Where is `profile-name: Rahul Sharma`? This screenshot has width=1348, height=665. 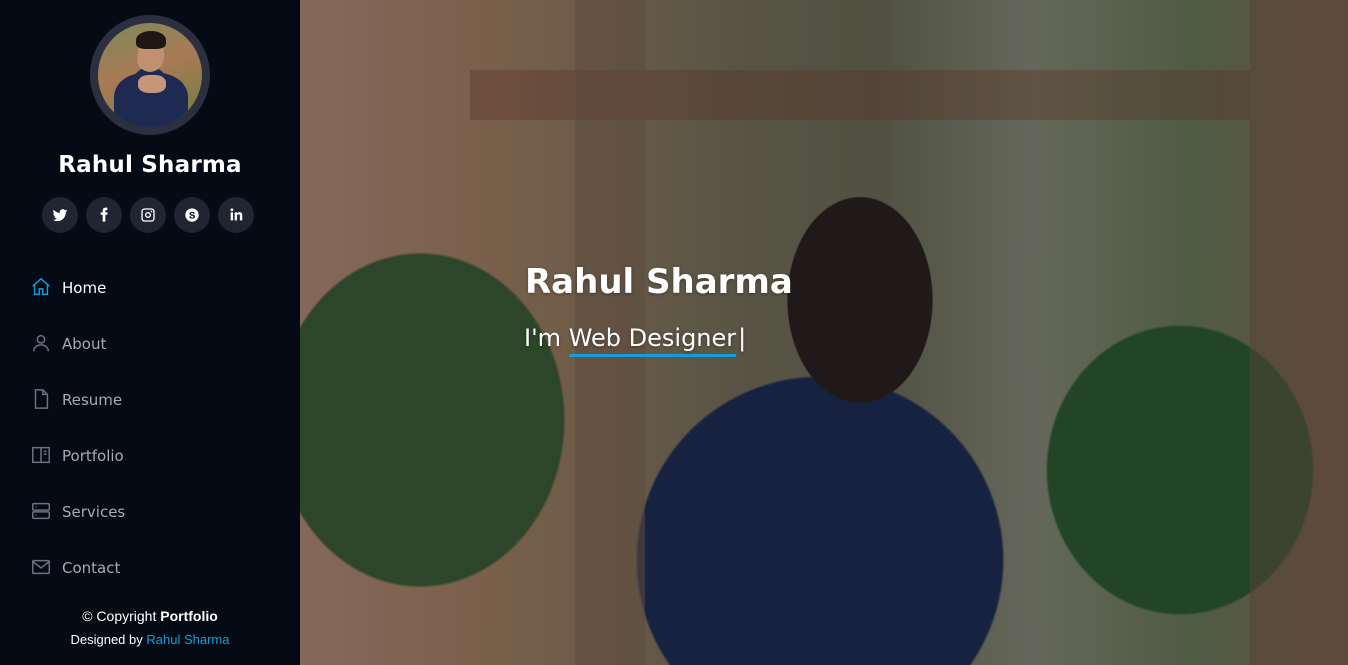 profile-name: Rahul Sharma is located at coordinates (150, 165).